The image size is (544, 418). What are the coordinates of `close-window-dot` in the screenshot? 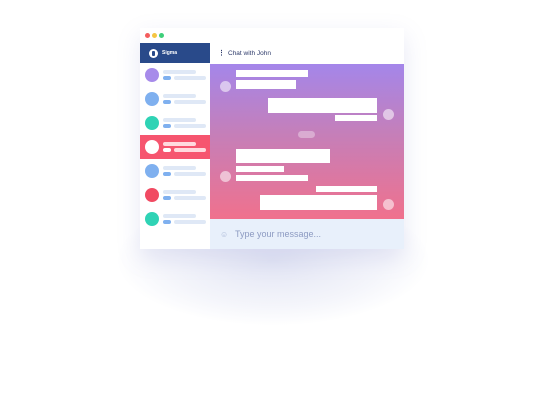 It's located at (147, 35).